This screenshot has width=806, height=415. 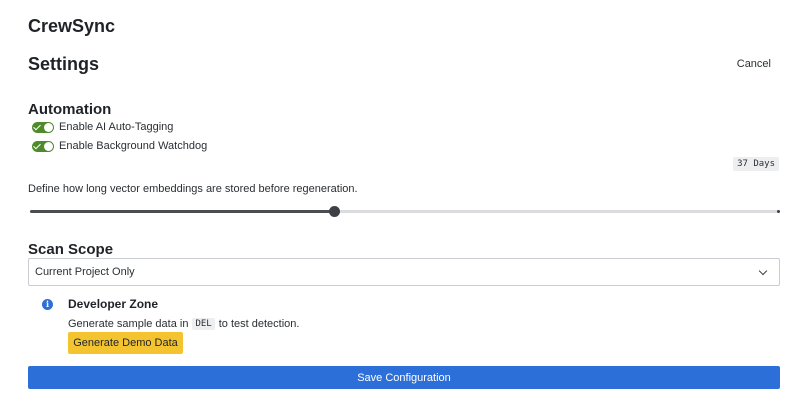 What do you see at coordinates (70, 109) in the screenshot?
I see `automation-heading: Automation` at bounding box center [70, 109].